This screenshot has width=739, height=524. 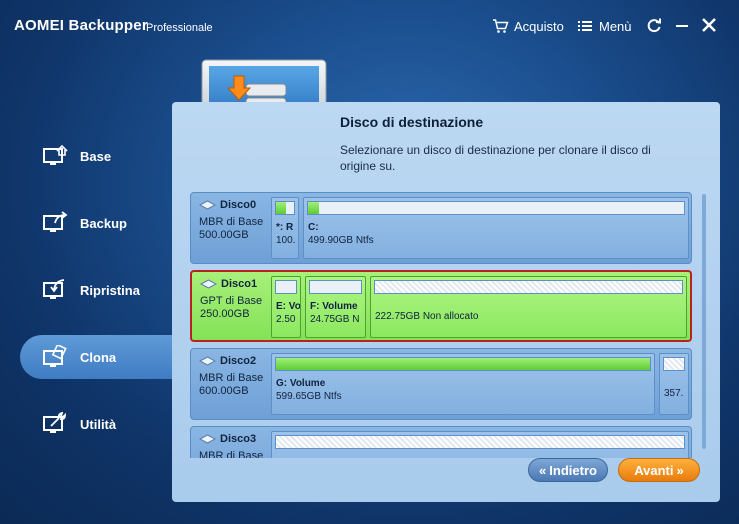 What do you see at coordinates (309, 396) in the screenshot?
I see `partition-size: 599.65GB Ntfs` at bounding box center [309, 396].